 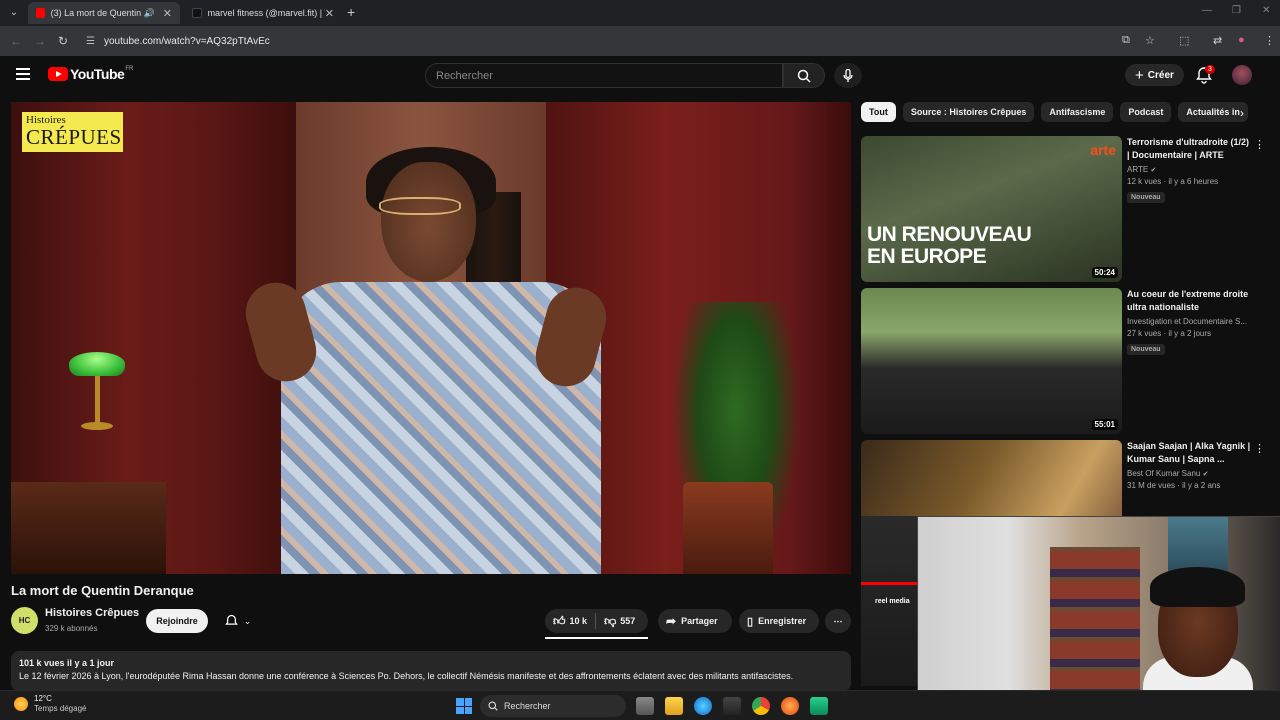 What do you see at coordinates (1146, 349) in the screenshot?
I see `new-badge: Nouveau` at bounding box center [1146, 349].